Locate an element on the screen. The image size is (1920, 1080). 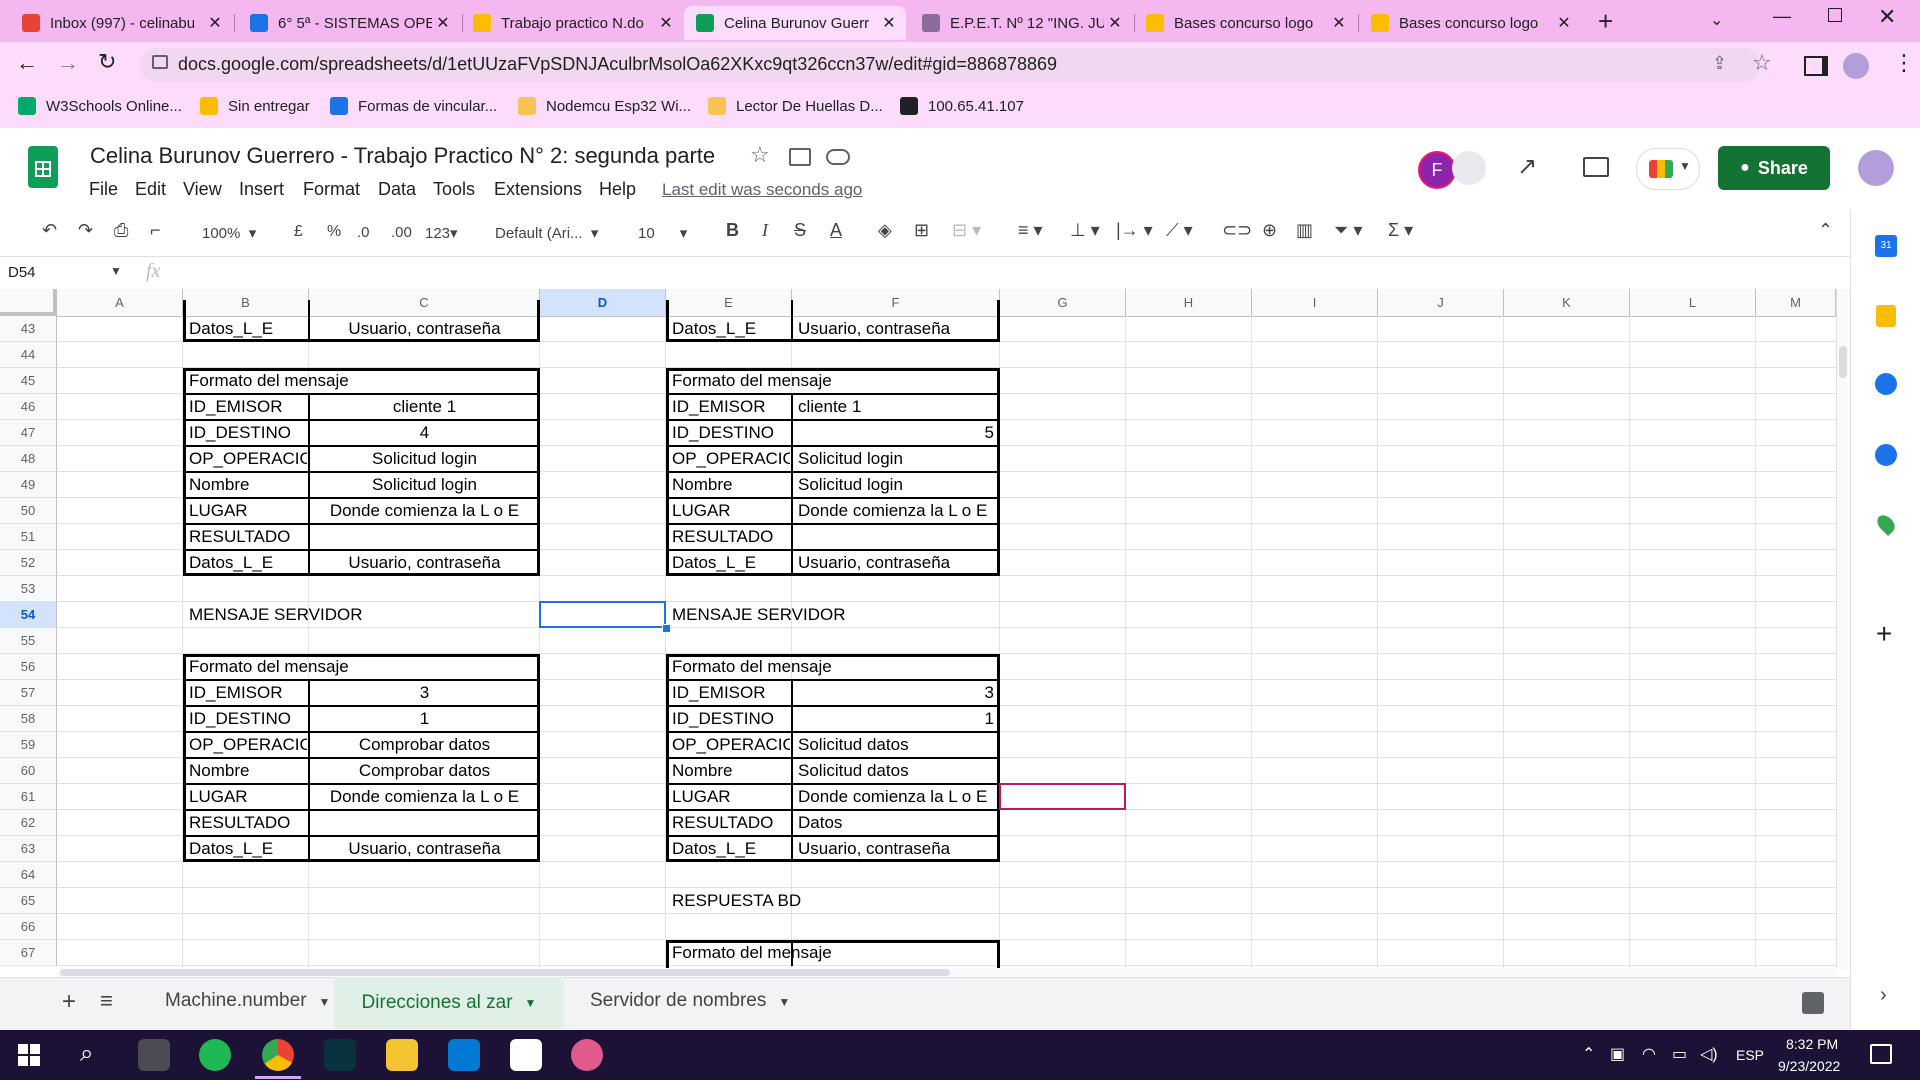
column-header: M is located at coordinates (1796, 302).